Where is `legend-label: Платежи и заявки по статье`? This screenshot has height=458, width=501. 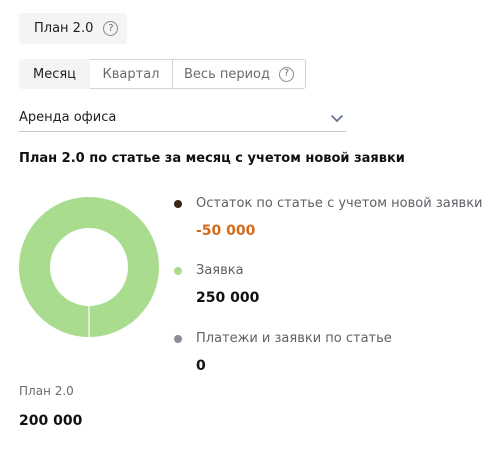
legend-label: Платежи и заявки по статье is located at coordinates (294, 338).